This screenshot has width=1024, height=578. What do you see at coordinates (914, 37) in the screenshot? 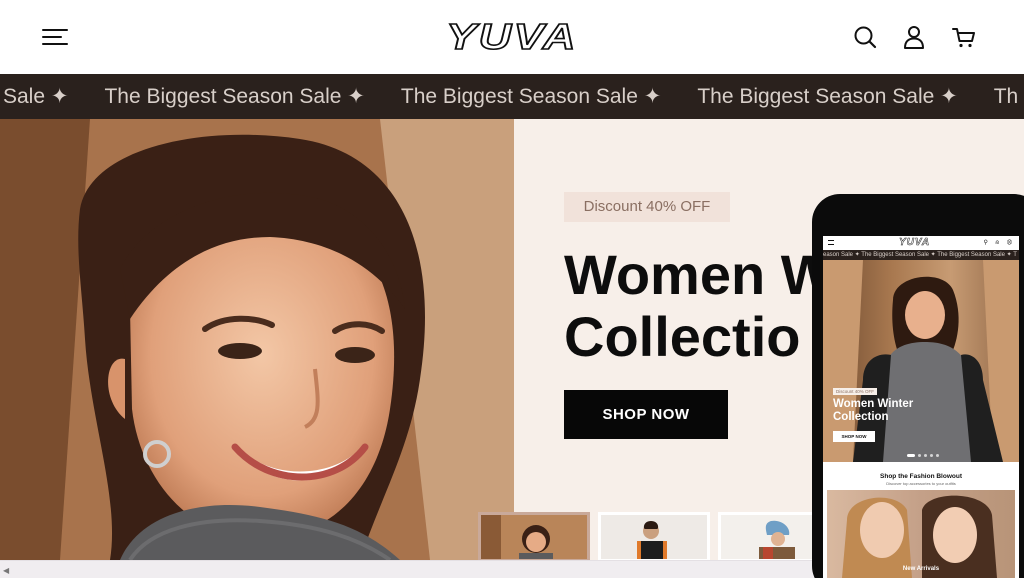
I see `user-icon` at bounding box center [914, 37].